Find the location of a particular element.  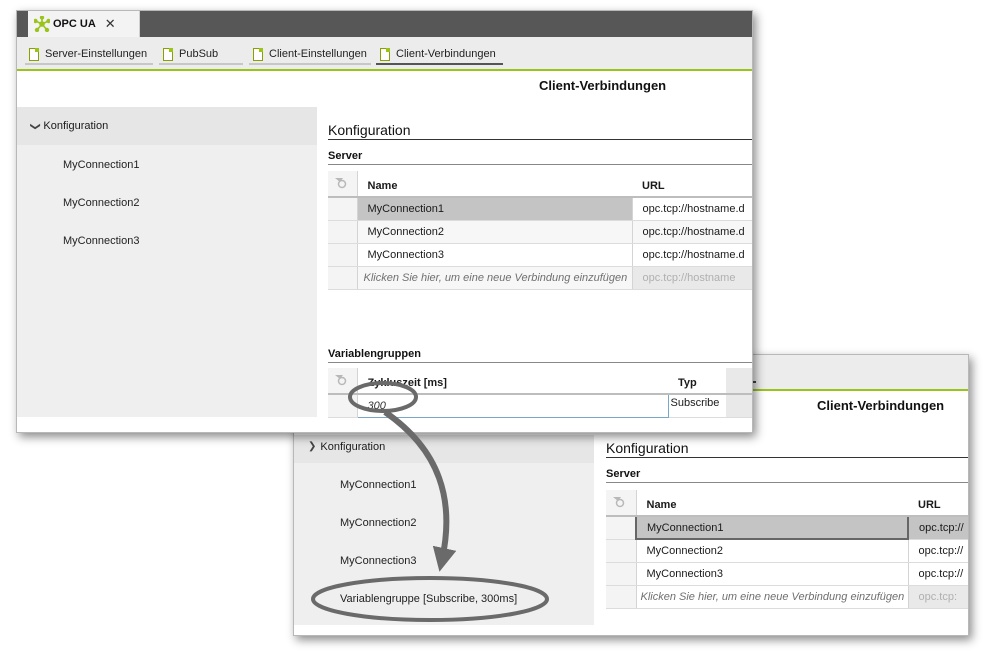

column-header-zykluszeit: Zykluszeit [ms] is located at coordinates (512, 381).